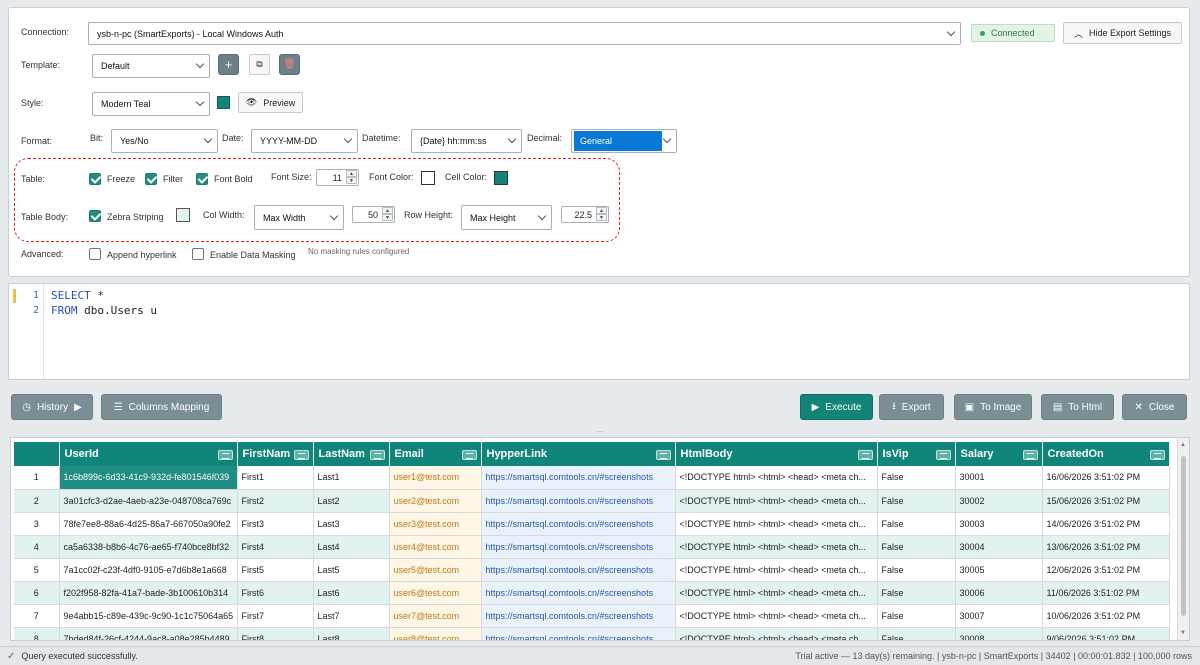 The height and width of the screenshot is (665, 1200). Describe the element at coordinates (148, 524) in the screenshot. I see `userid-cell: 78fe7ee8-88a6-4d25-86a7-667050a90fe2` at that location.